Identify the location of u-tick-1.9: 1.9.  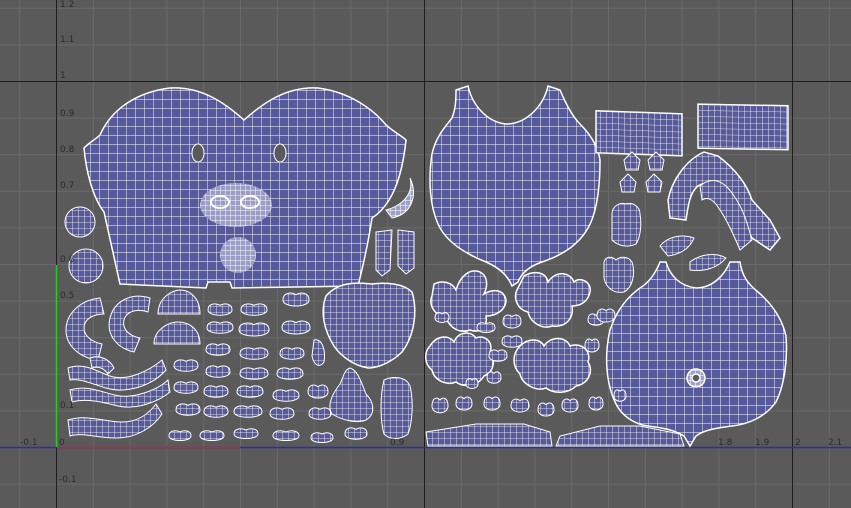
(762, 443).